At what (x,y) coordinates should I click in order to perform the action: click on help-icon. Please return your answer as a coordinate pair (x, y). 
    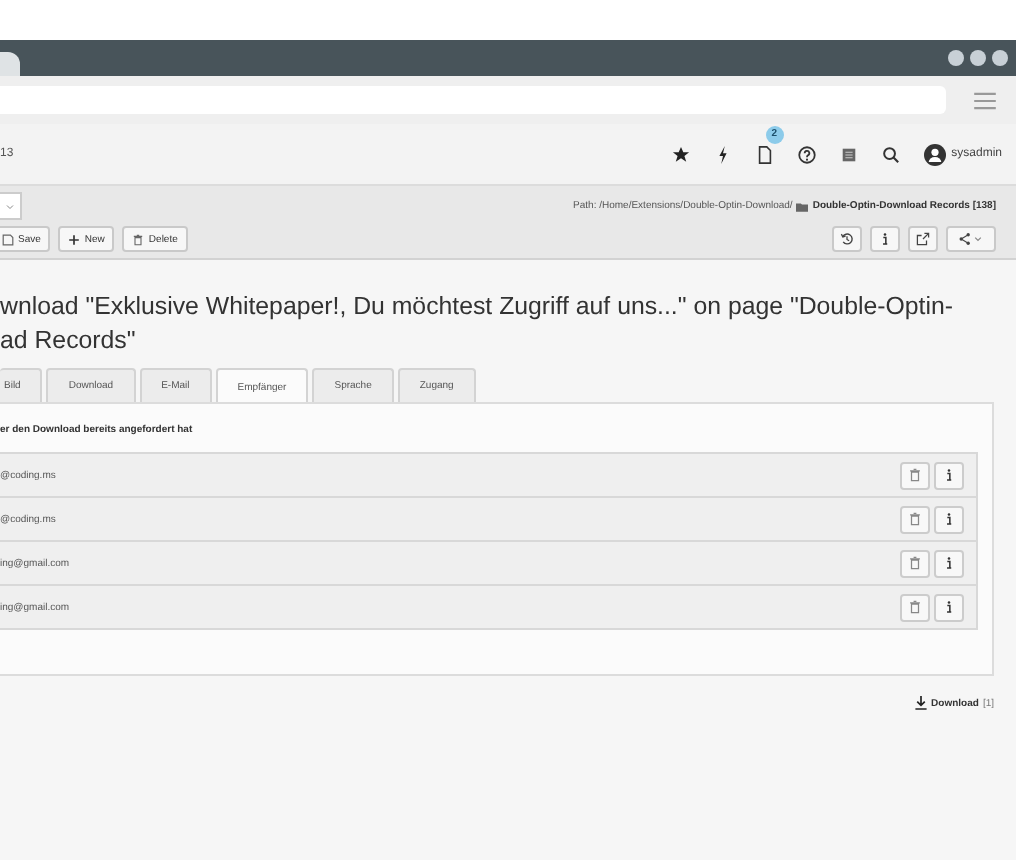
    Looking at the image, I should click on (806, 154).